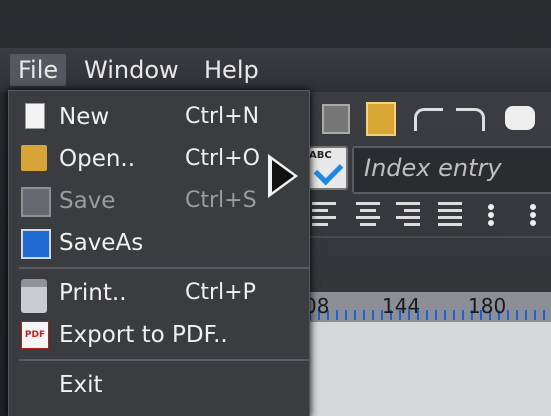 This screenshot has height=416, width=551. I want to click on copy-icon, so click(336, 119).